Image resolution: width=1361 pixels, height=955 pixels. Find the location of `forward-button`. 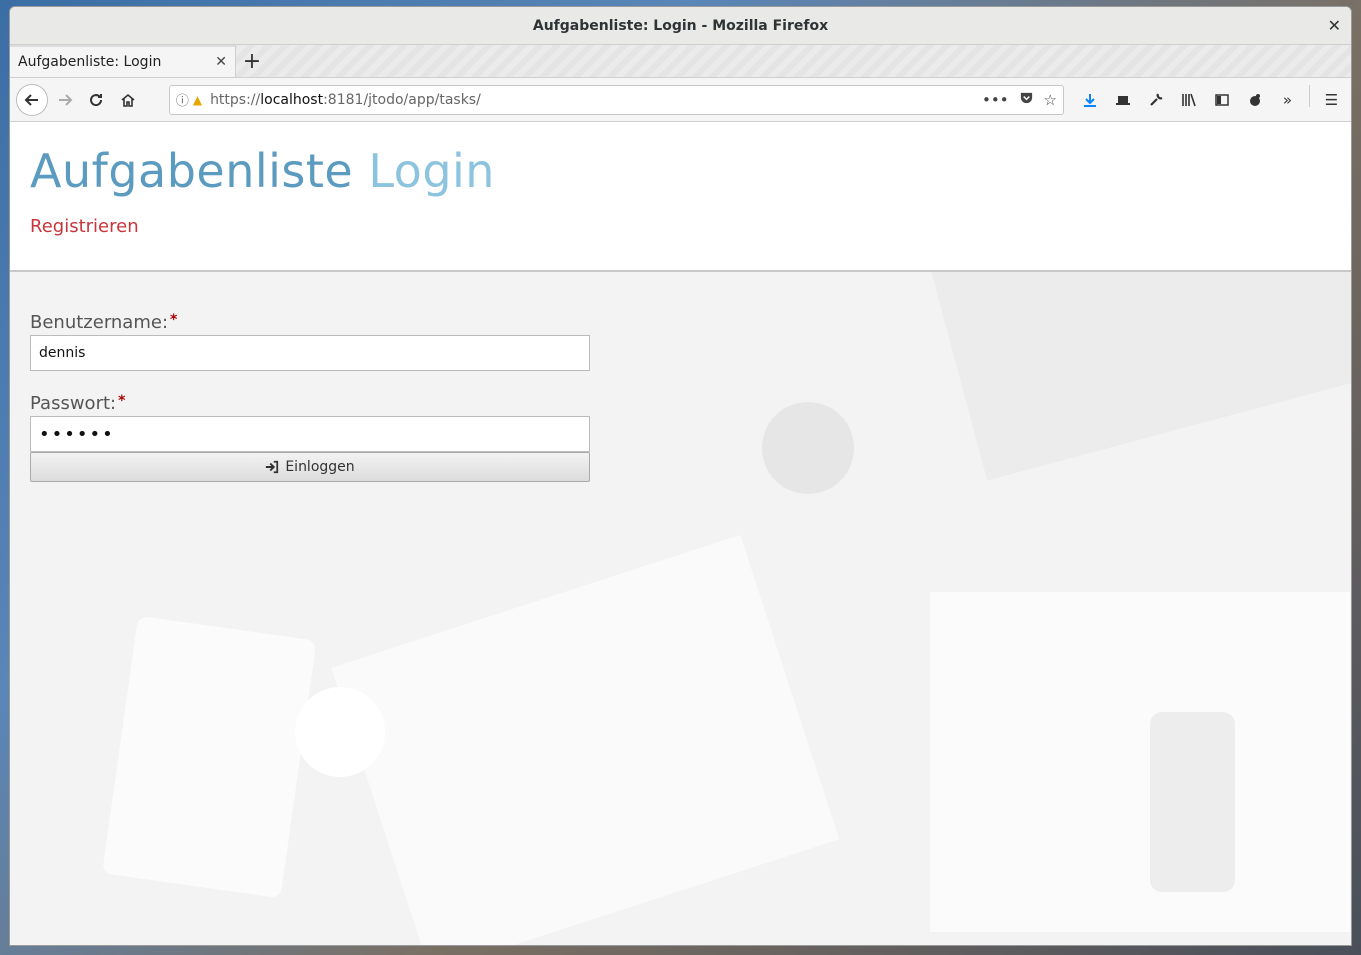

forward-button is located at coordinates (65, 100).